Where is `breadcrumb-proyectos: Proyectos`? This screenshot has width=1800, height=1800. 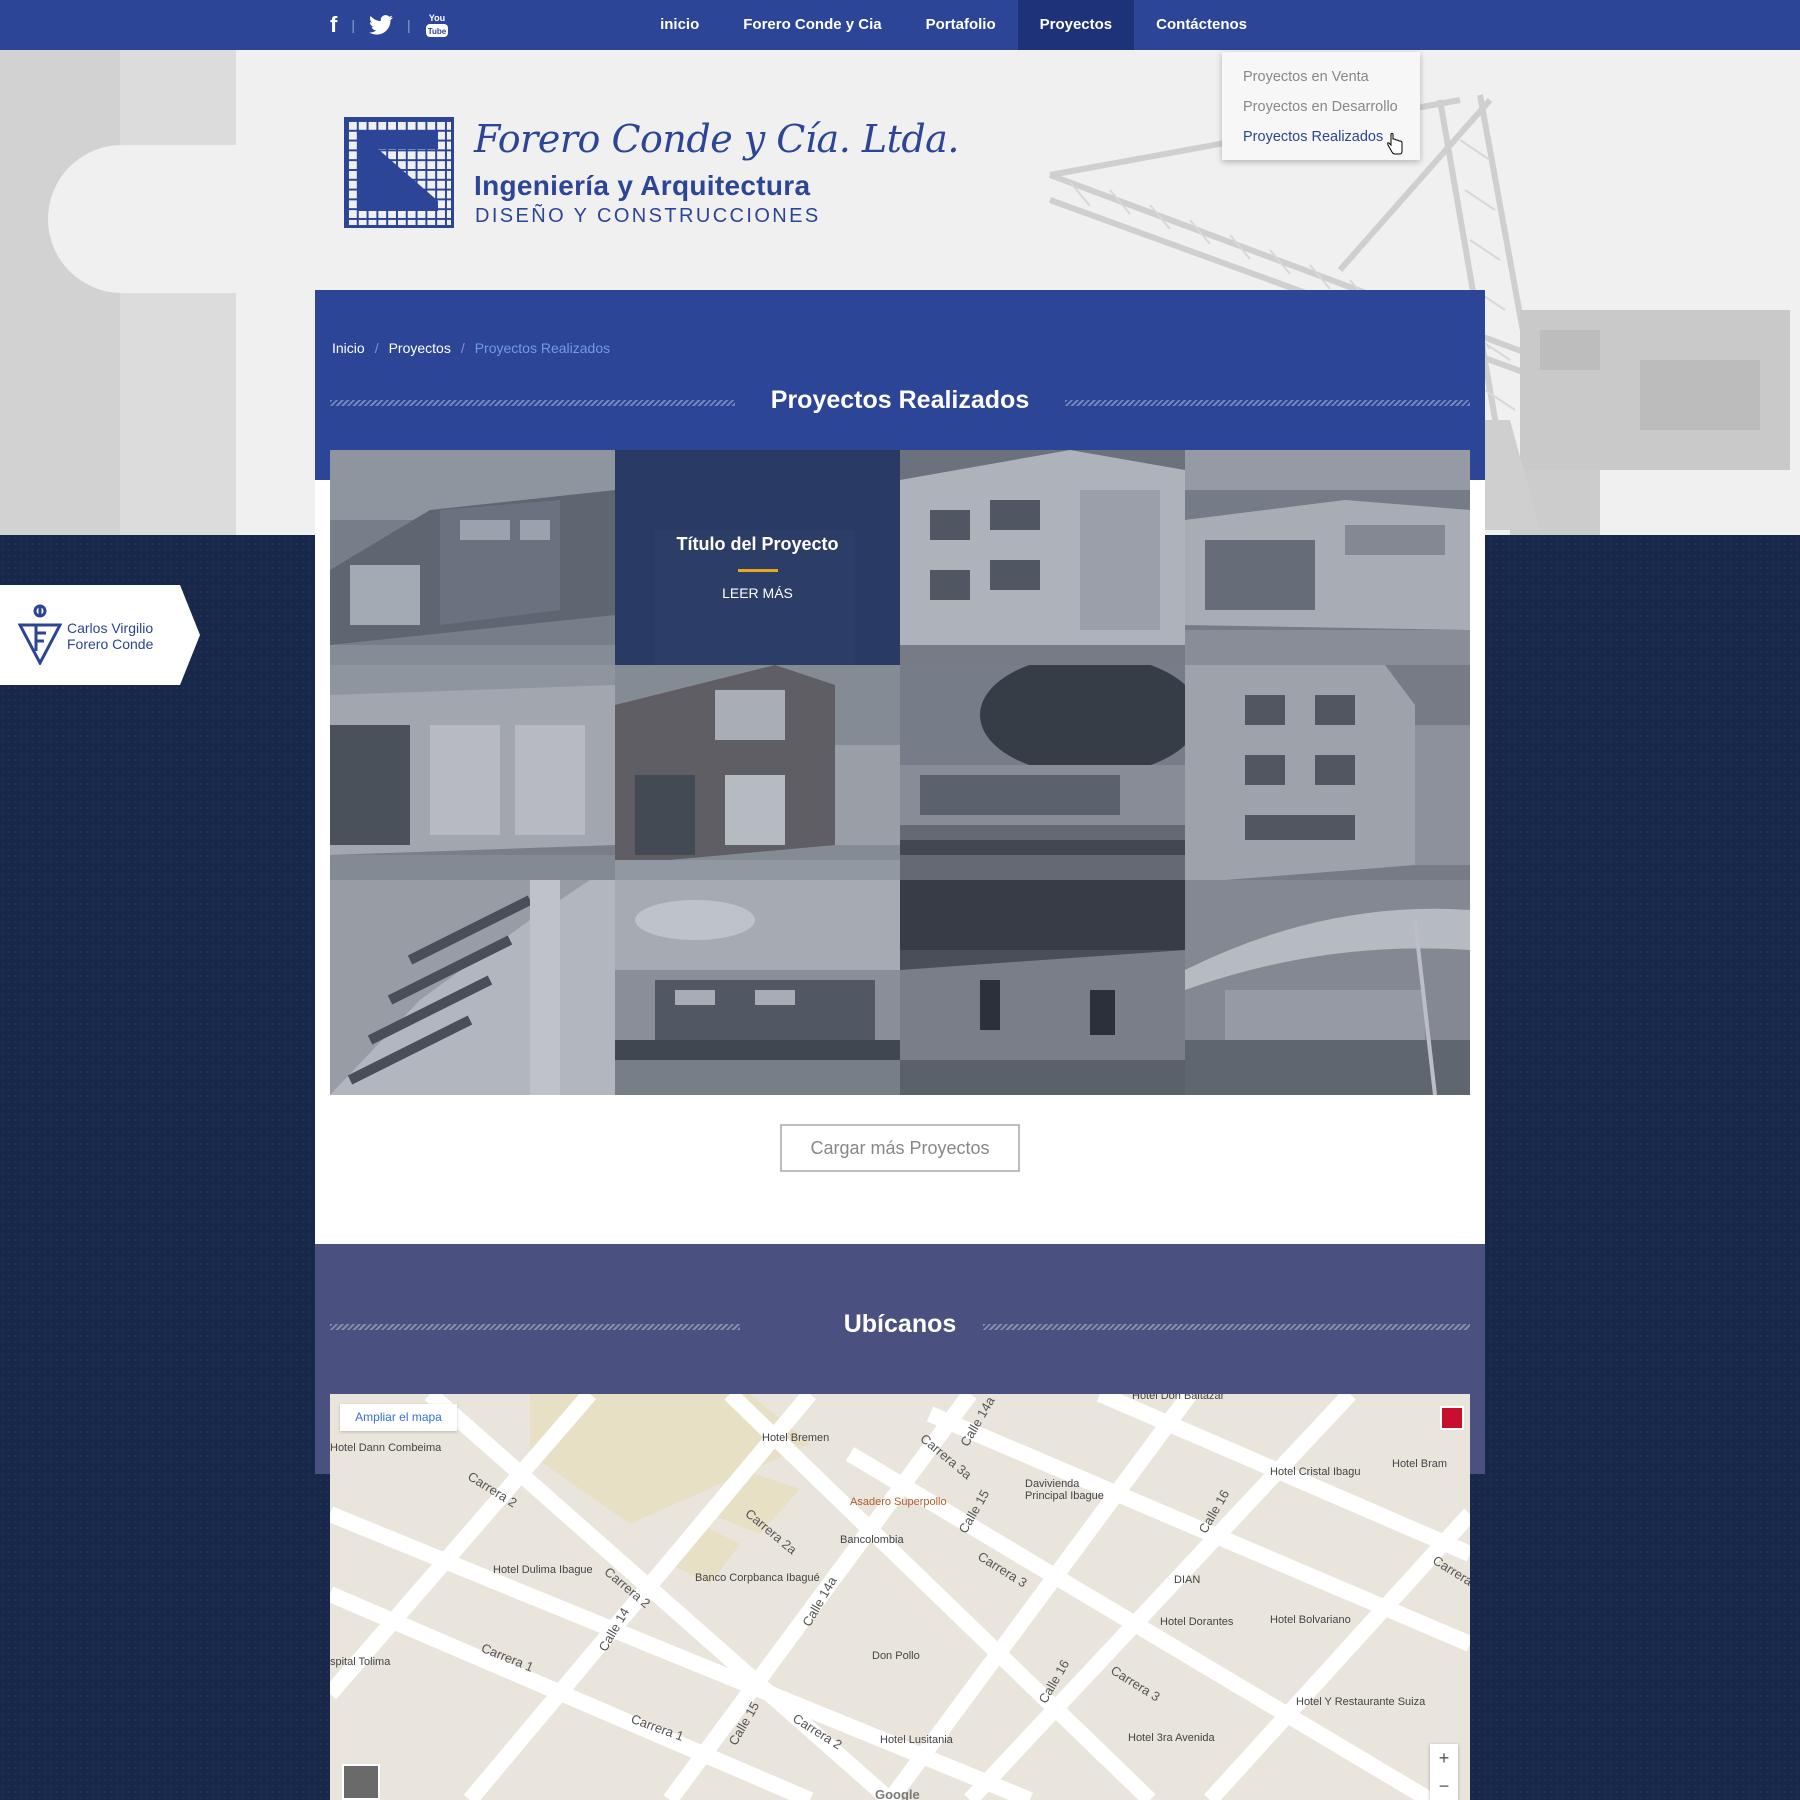
breadcrumb-proyectos: Proyectos is located at coordinates (420, 348).